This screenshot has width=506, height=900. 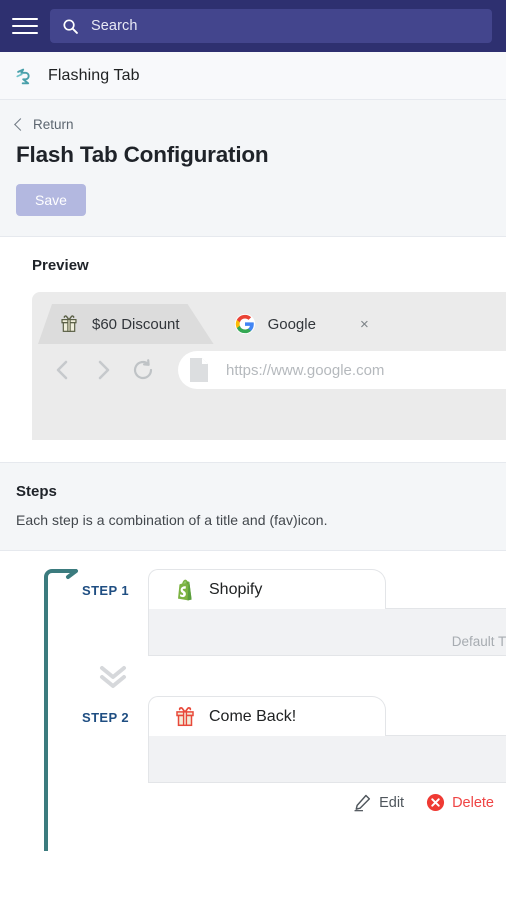 I want to click on step-row: STEP 1 Shopify Default Title, so click(x=253, y=612).